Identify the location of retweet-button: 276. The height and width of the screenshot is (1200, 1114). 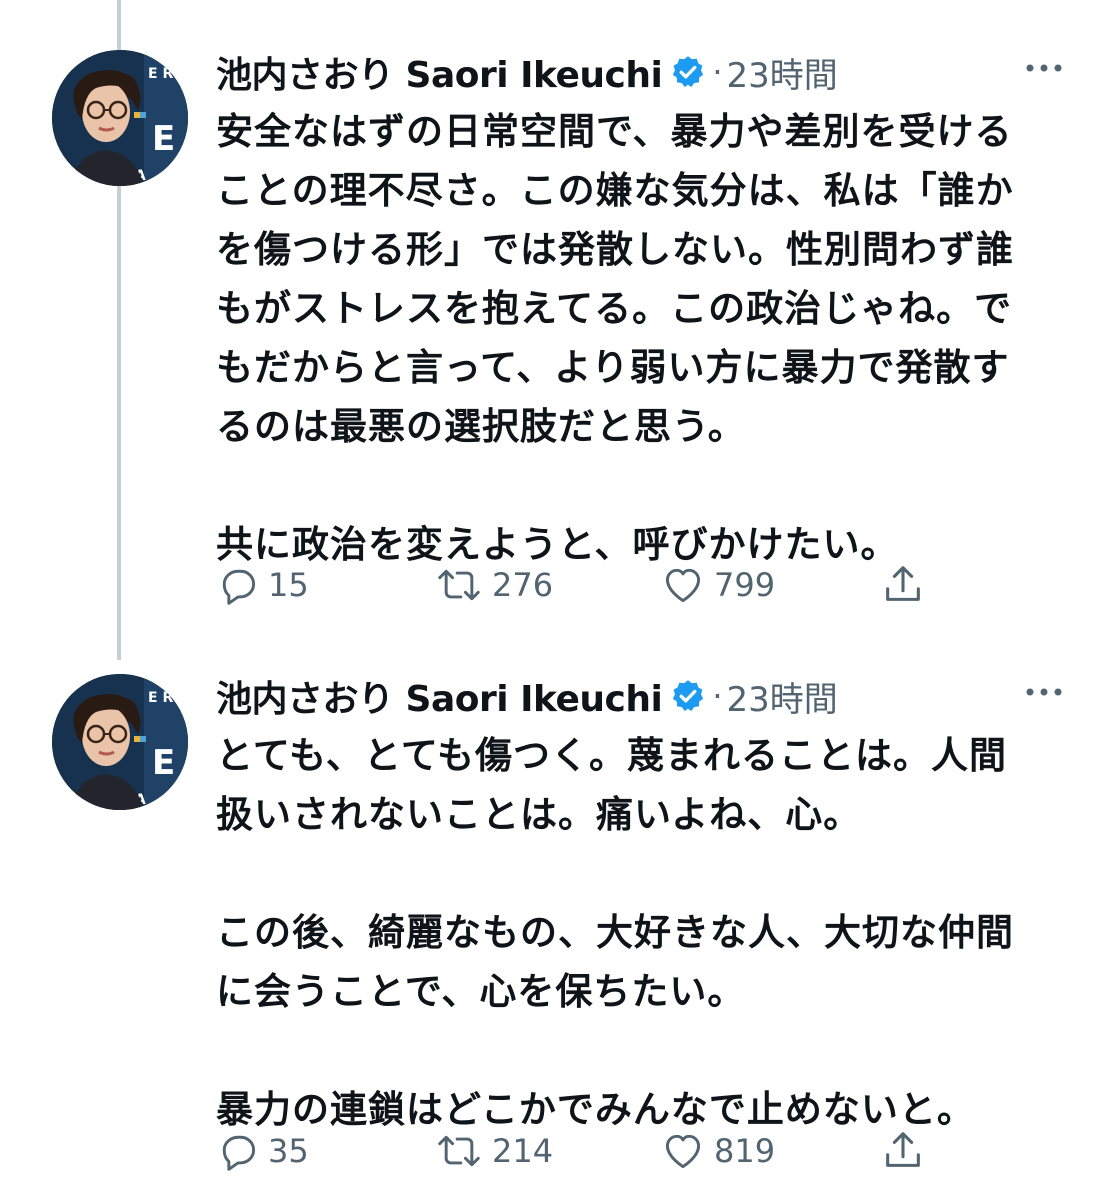
(493, 585).